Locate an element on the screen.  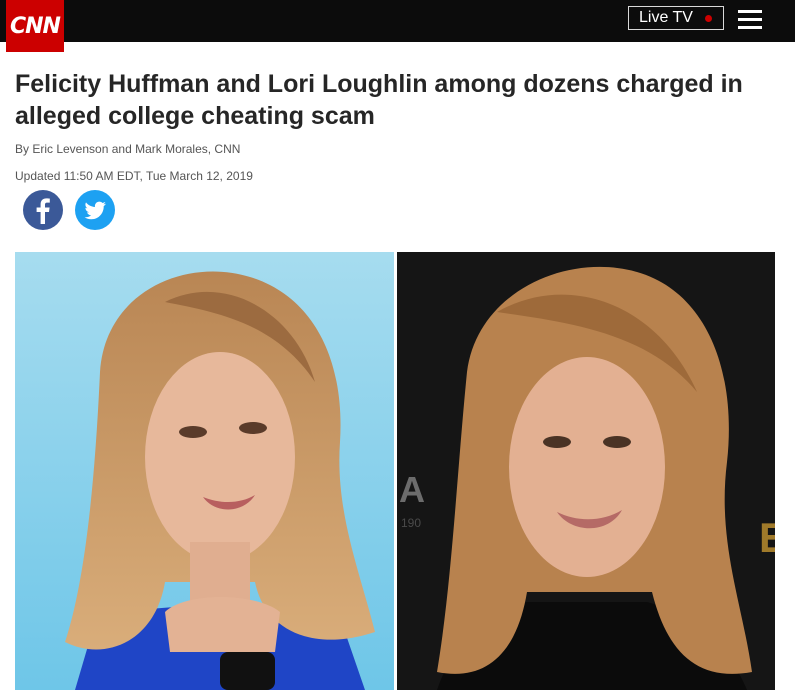
facebook-icon is located at coordinates (43, 211).